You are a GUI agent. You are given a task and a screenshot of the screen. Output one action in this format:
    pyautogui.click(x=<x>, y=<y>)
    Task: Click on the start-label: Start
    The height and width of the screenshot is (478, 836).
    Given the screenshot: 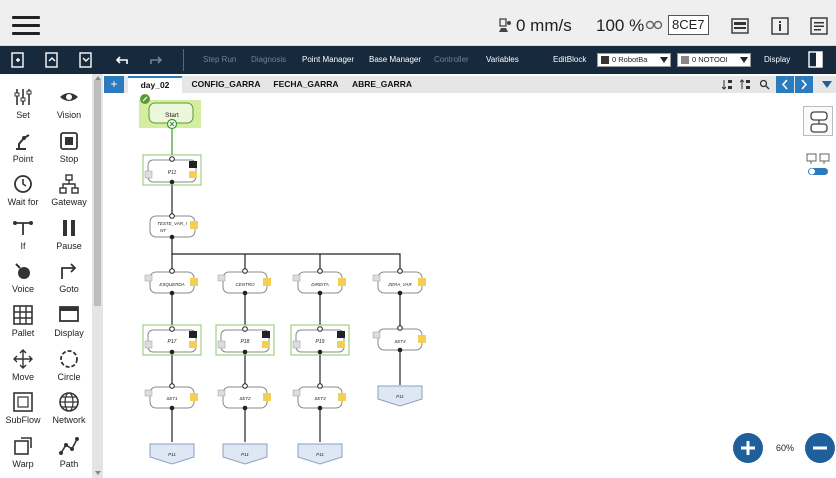 What is the action you would take?
    pyautogui.click(x=172, y=115)
    